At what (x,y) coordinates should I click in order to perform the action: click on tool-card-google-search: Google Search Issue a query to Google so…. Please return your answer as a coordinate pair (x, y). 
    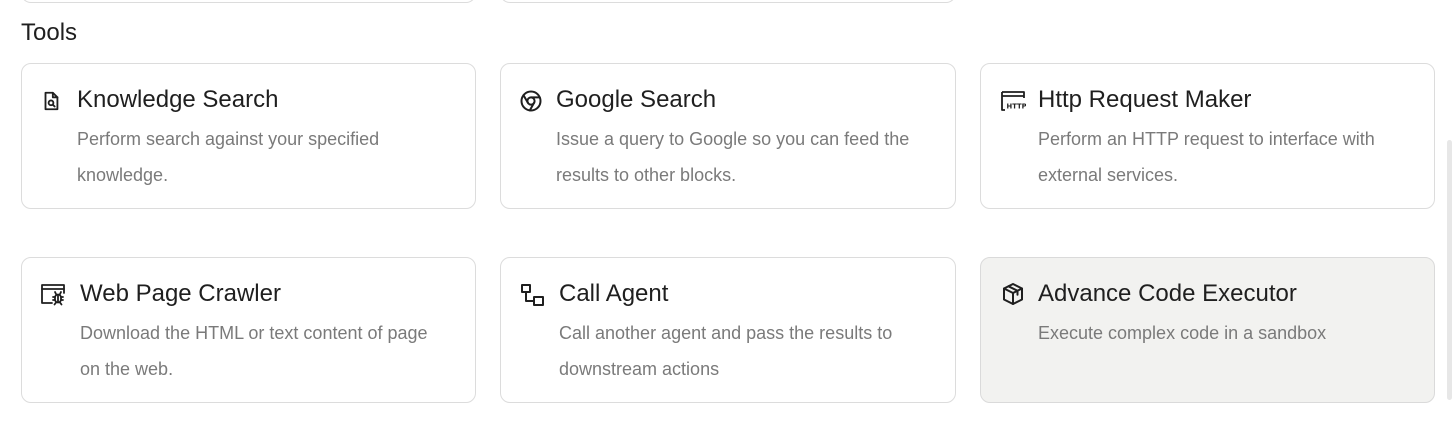
    Looking at the image, I should click on (728, 136).